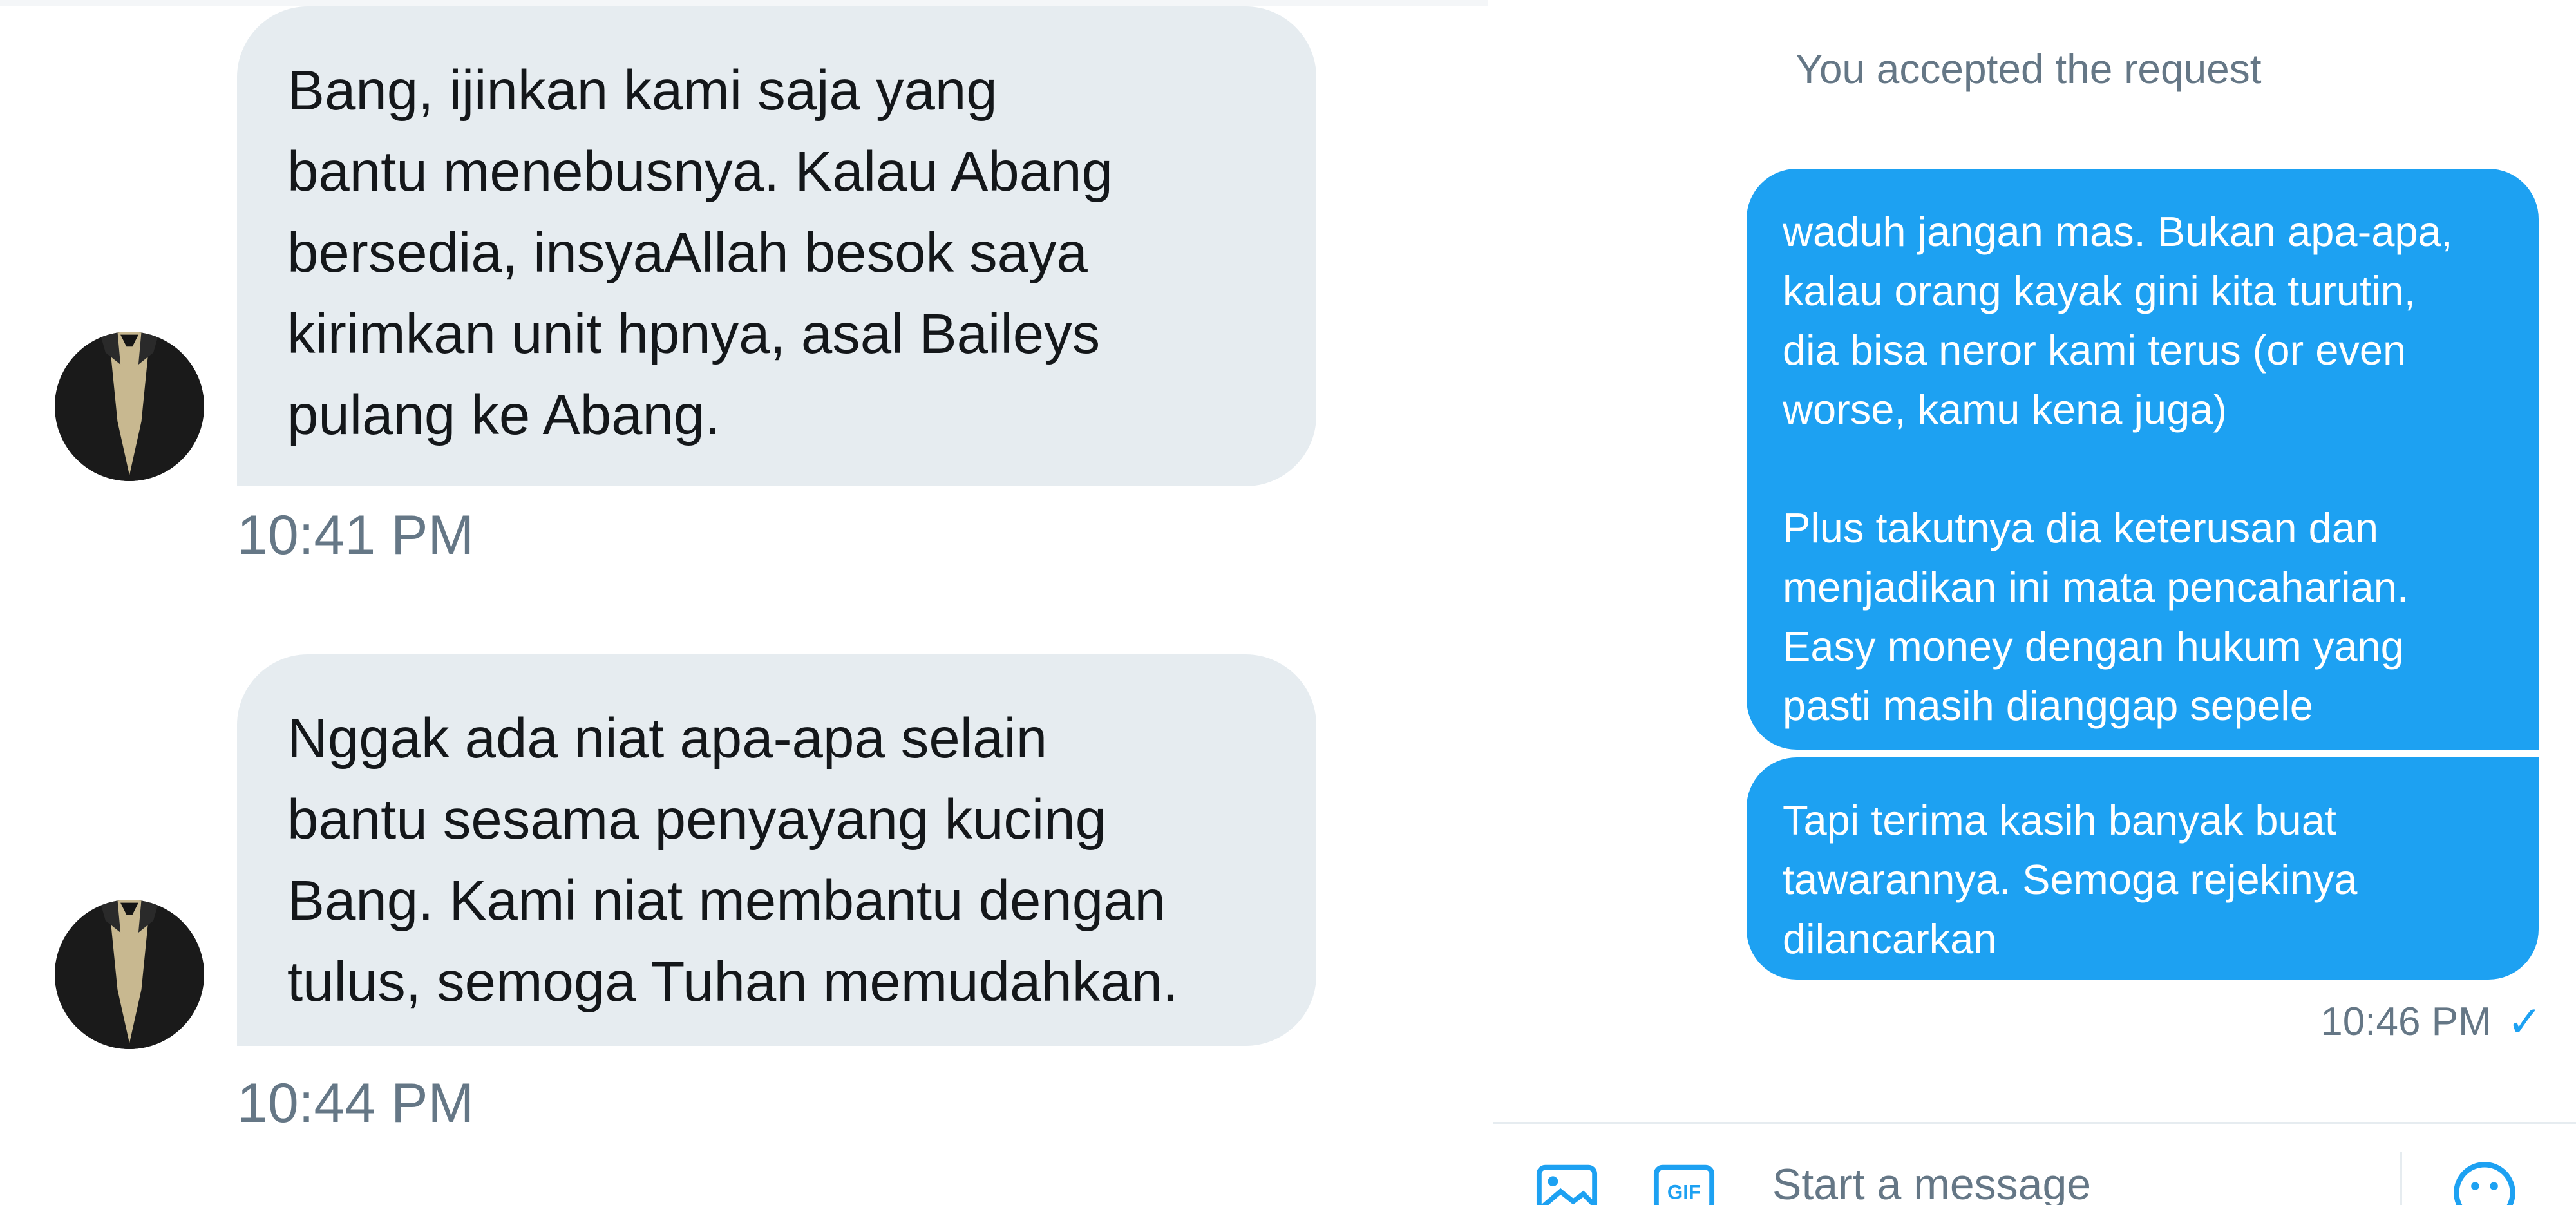 The height and width of the screenshot is (1205, 2576). I want to click on composer-divider, so click(2035, 1123).